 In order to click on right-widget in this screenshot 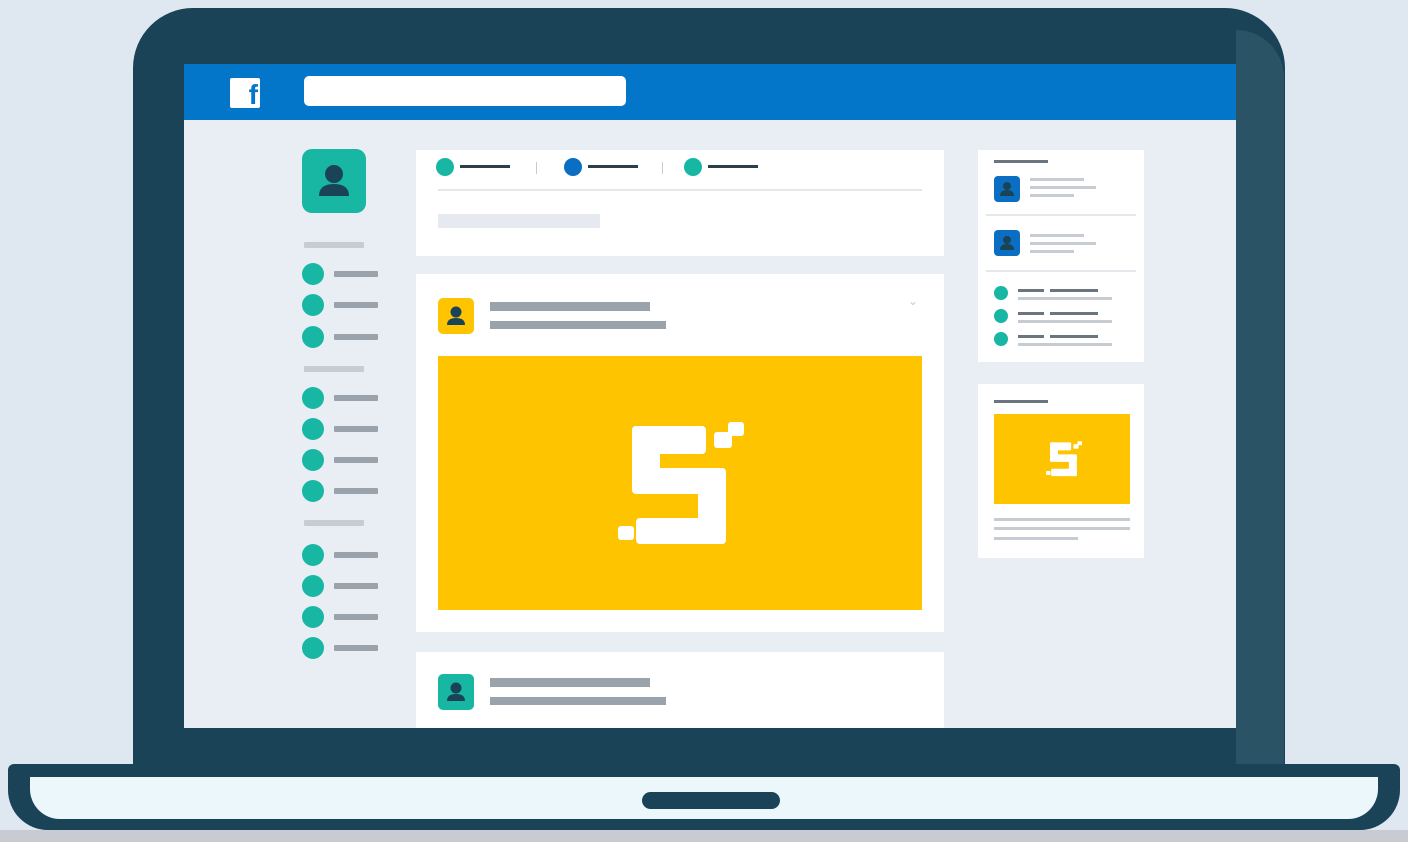, I will do `click(1061, 256)`.